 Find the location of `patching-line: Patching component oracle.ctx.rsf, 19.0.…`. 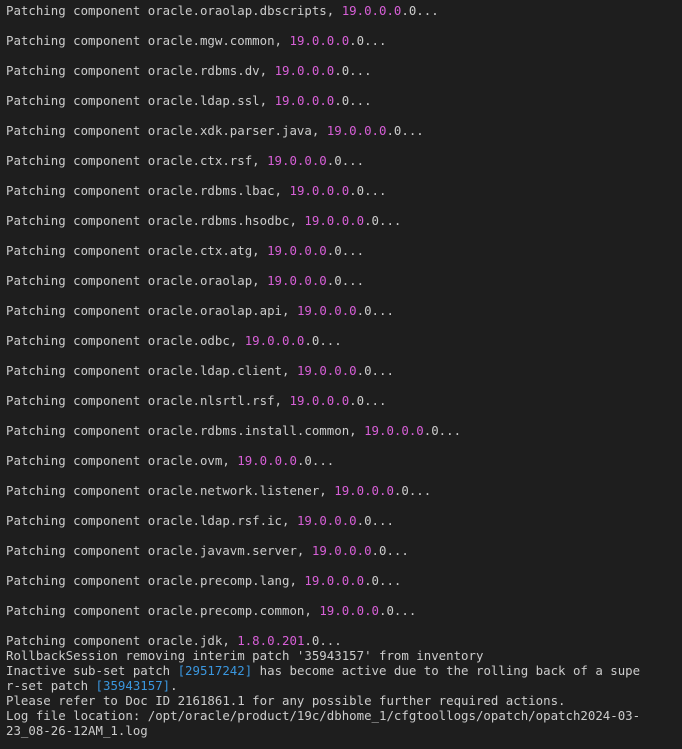

patching-line: Patching component oracle.ctx.rsf, 19.0.… is located at coordinates (185, 160).